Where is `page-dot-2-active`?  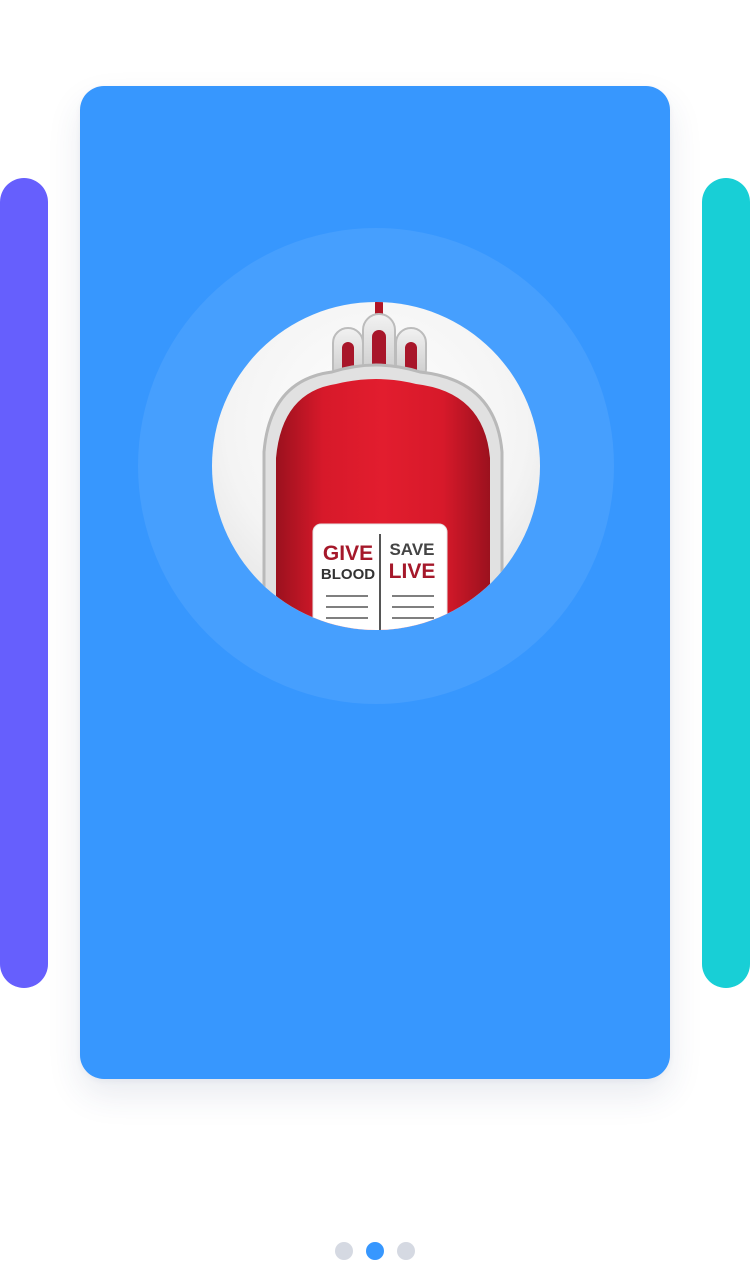
page-dot-2-active is located at coordinates (375, 1251).